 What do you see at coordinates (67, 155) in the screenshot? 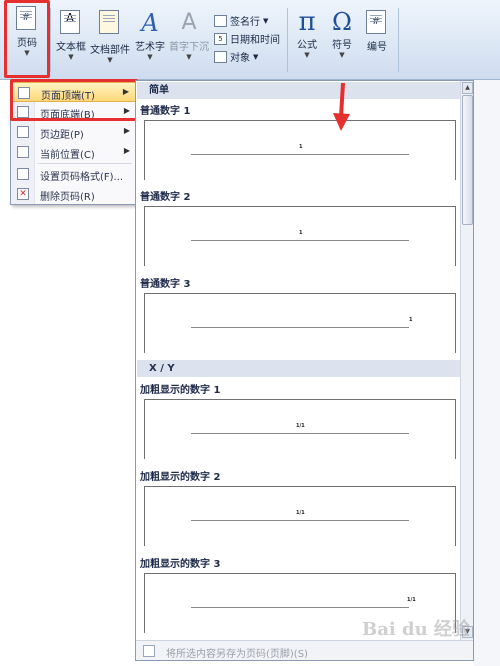
I see `menu-item-label: 当前位置(C)` at bounding box center [67, 155].